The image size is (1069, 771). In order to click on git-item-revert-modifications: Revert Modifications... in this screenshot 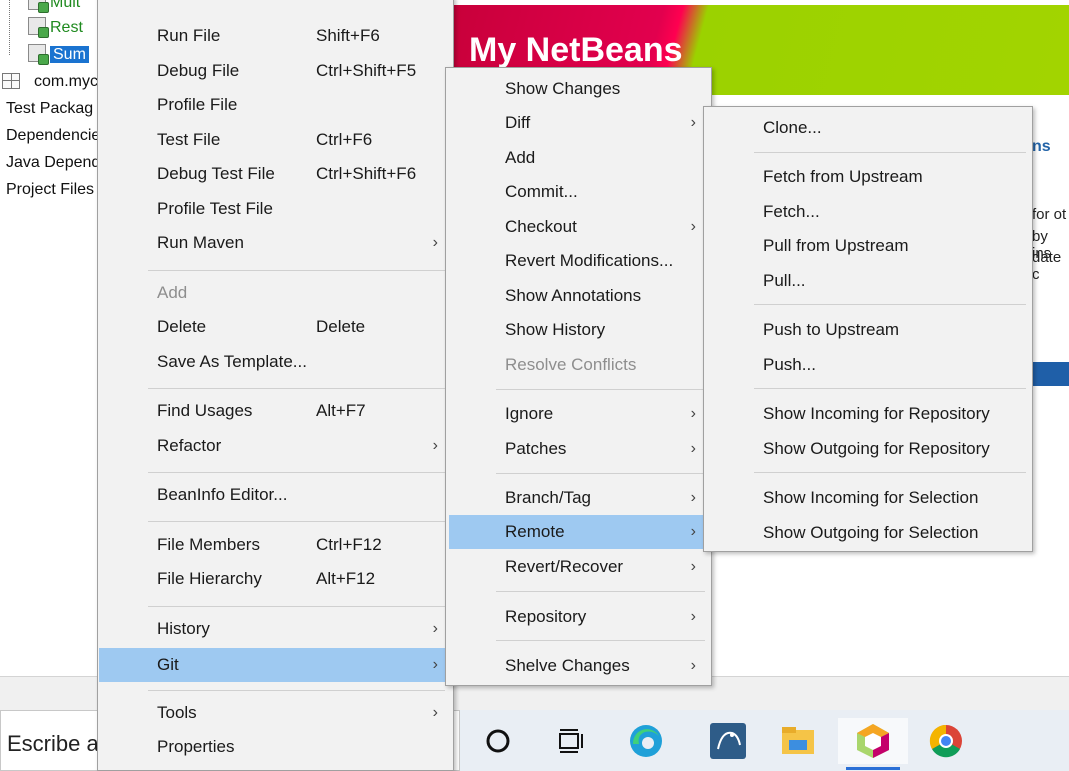, I will do `click(578, 261)`.